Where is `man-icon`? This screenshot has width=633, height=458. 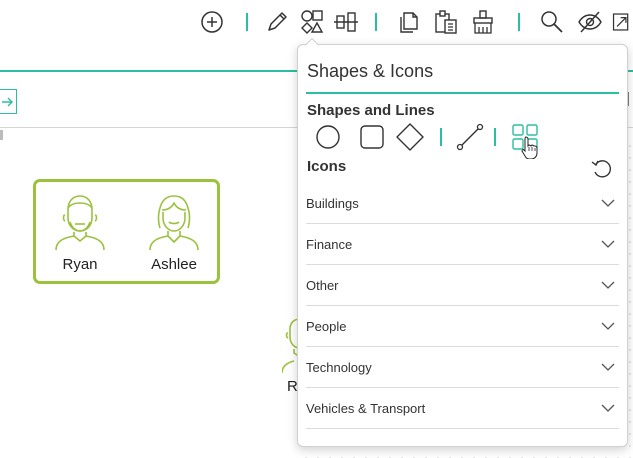
man-icon is located at coordinates (80, 223).